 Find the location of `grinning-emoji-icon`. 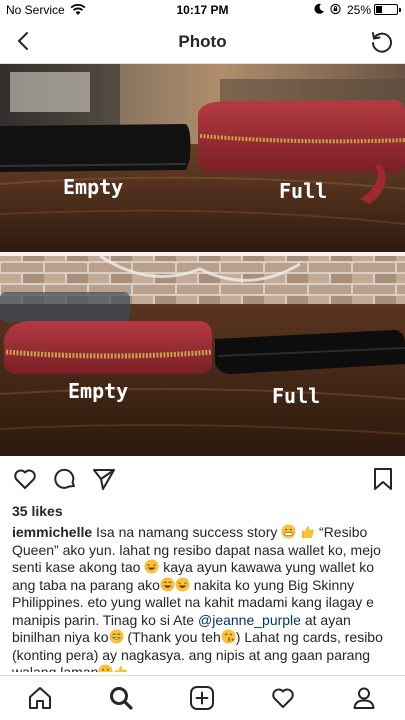

grinning-emoji-icon is located at coordinates (116, 636).